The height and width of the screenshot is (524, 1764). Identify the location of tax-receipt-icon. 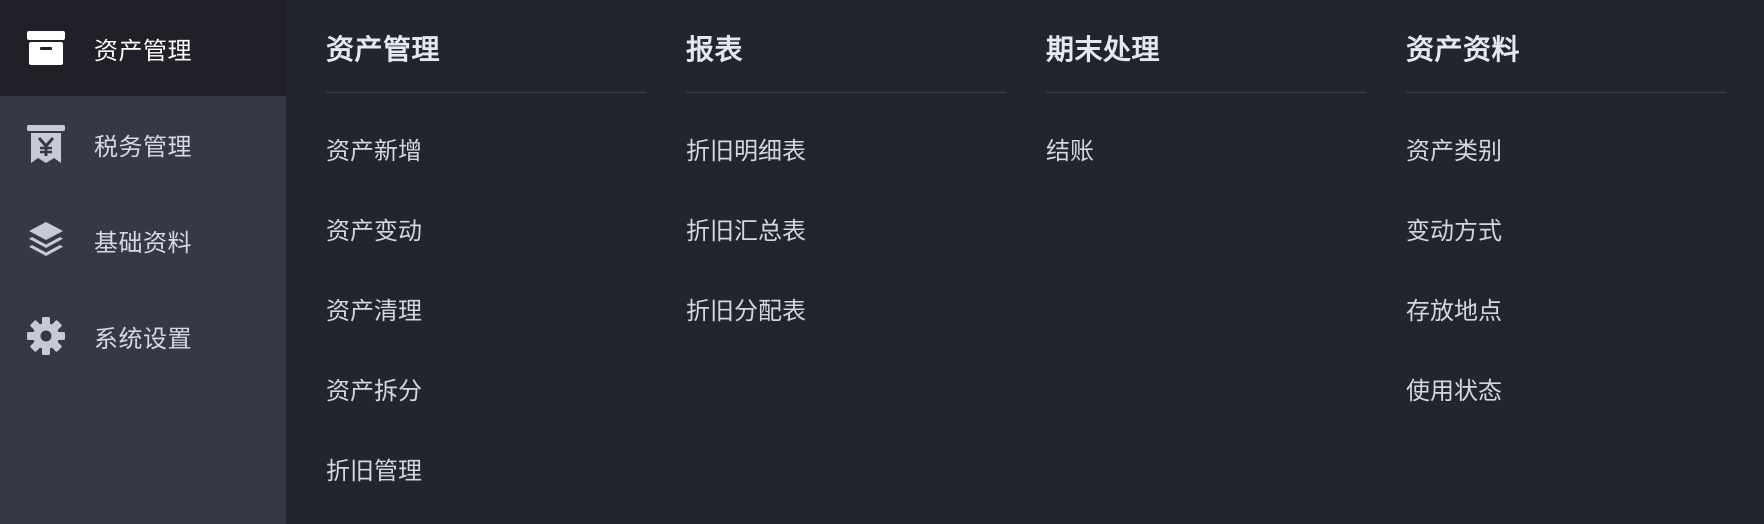
(46, 144).